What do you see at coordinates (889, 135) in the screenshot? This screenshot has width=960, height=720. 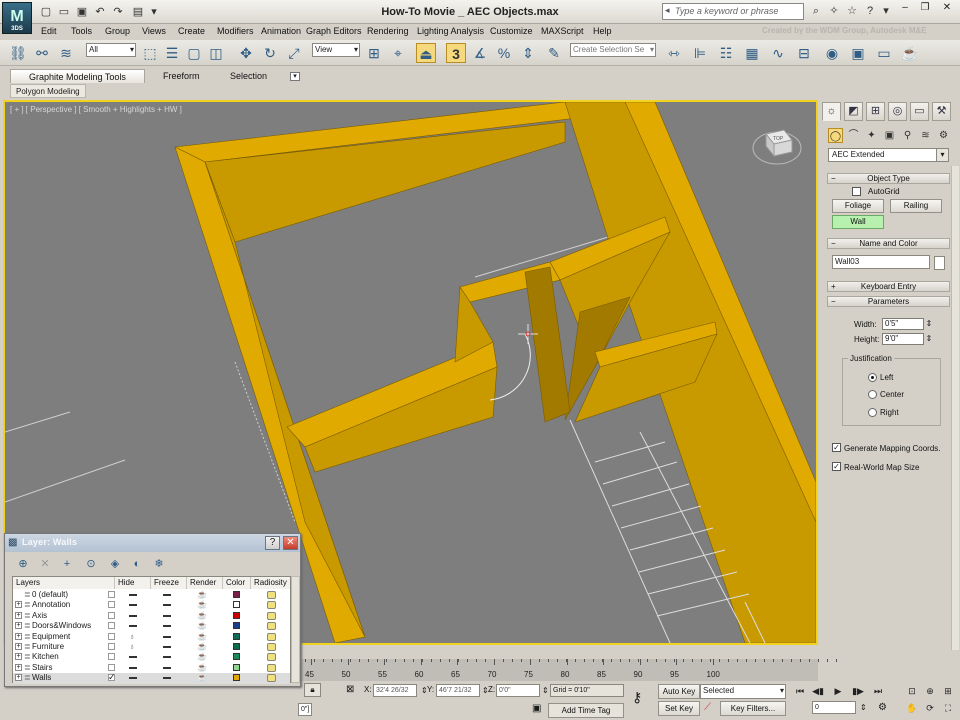 I see `cameras-category-icon: ▣` at bounding box center [889, 135].